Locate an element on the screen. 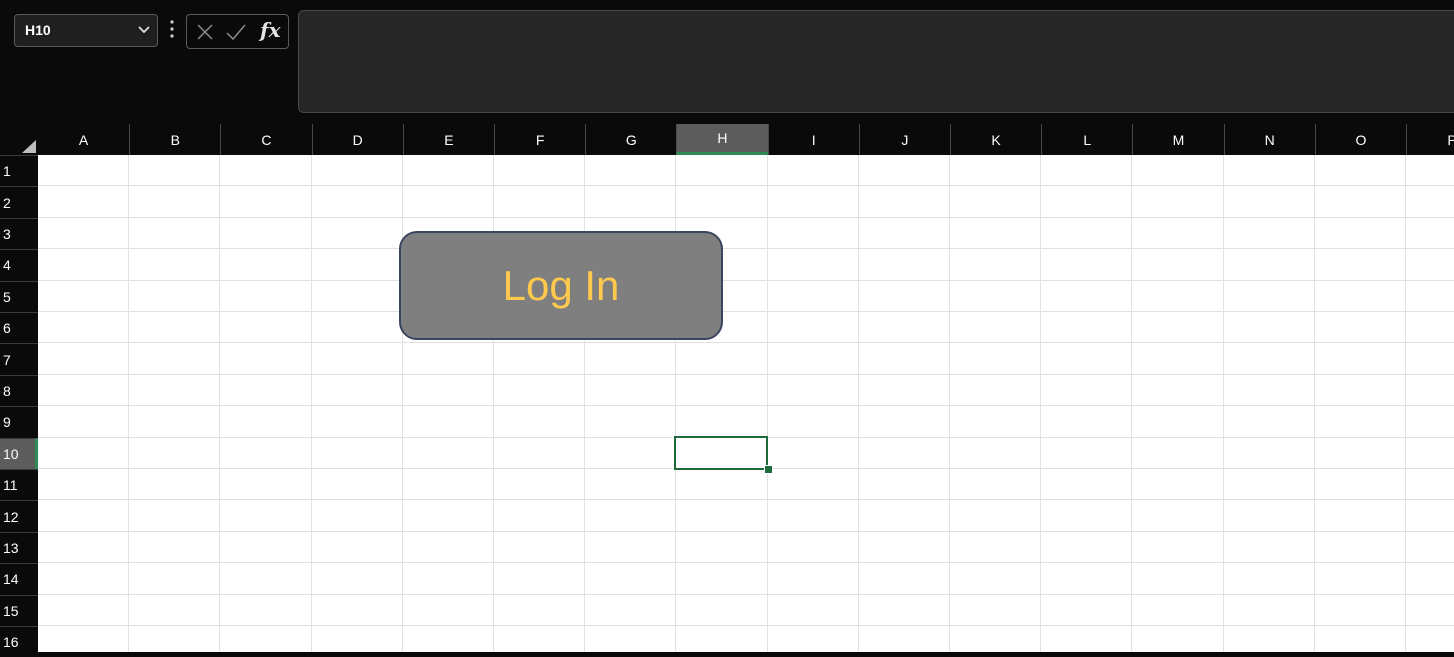 This screenshot has height=657, width=1454. login-button-label: Log In is located at coordinates (561, 285).